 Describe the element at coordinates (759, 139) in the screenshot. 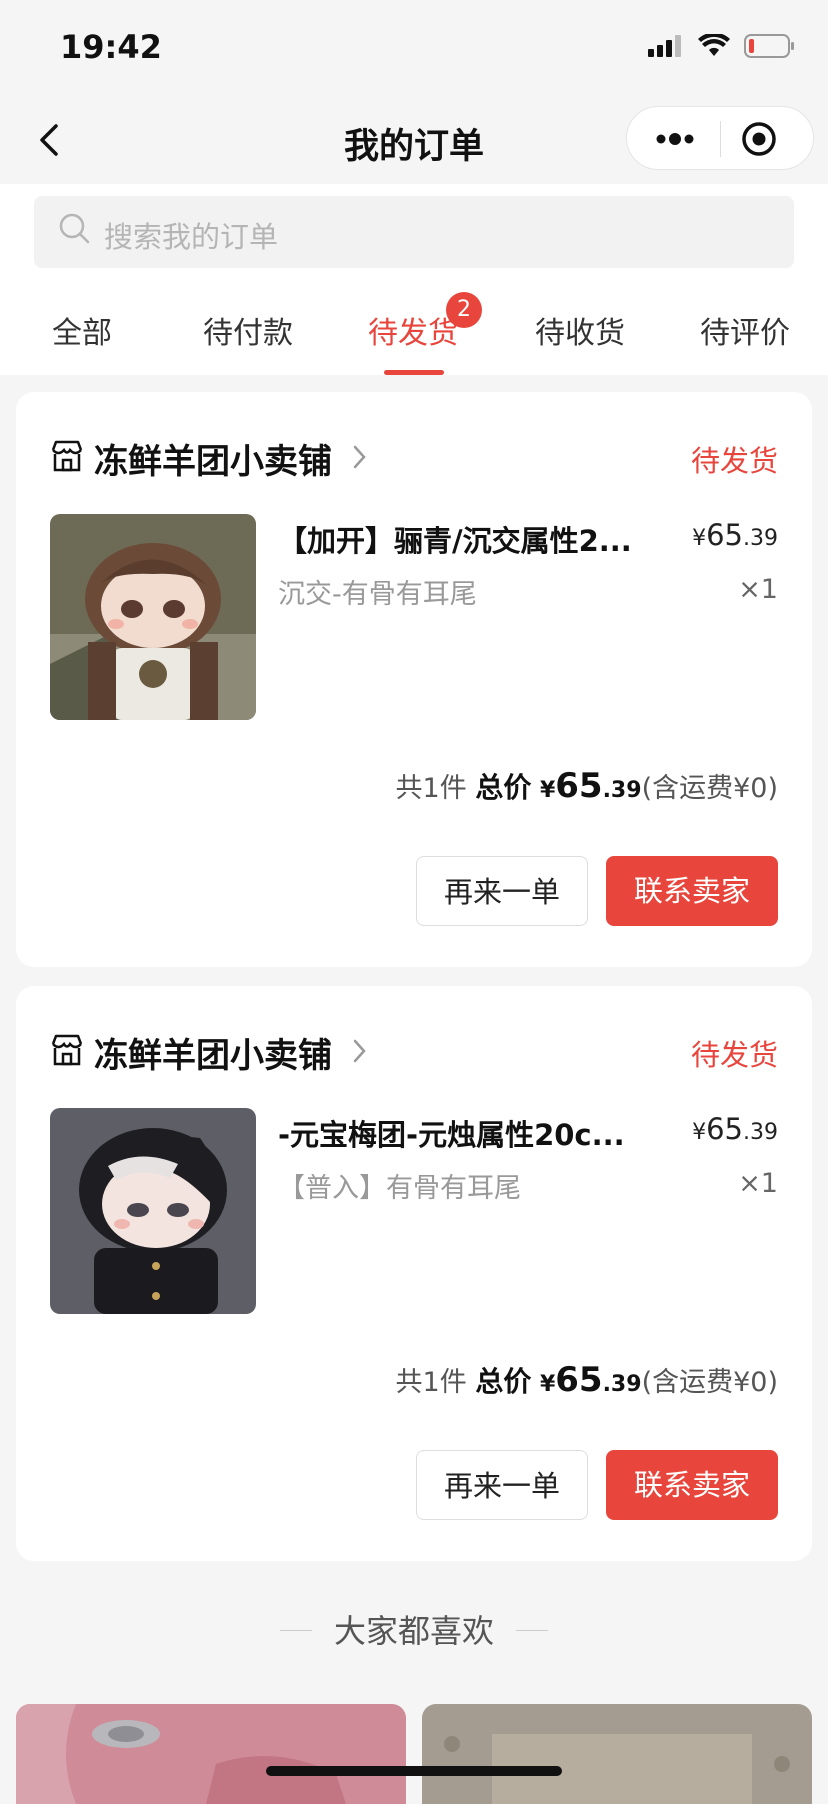

I see `close-mini-program-icon` at that location.